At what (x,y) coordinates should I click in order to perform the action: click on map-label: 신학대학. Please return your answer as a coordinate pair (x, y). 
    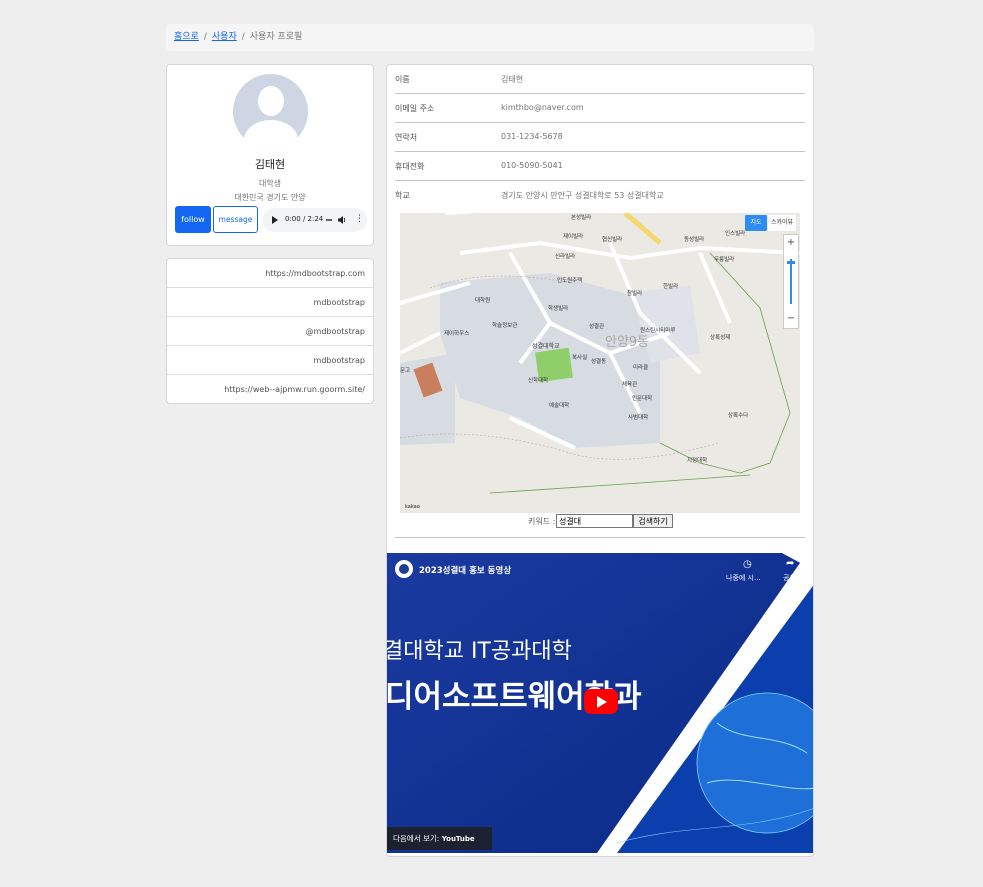
    Looking at the image, I should click on (538, 381).